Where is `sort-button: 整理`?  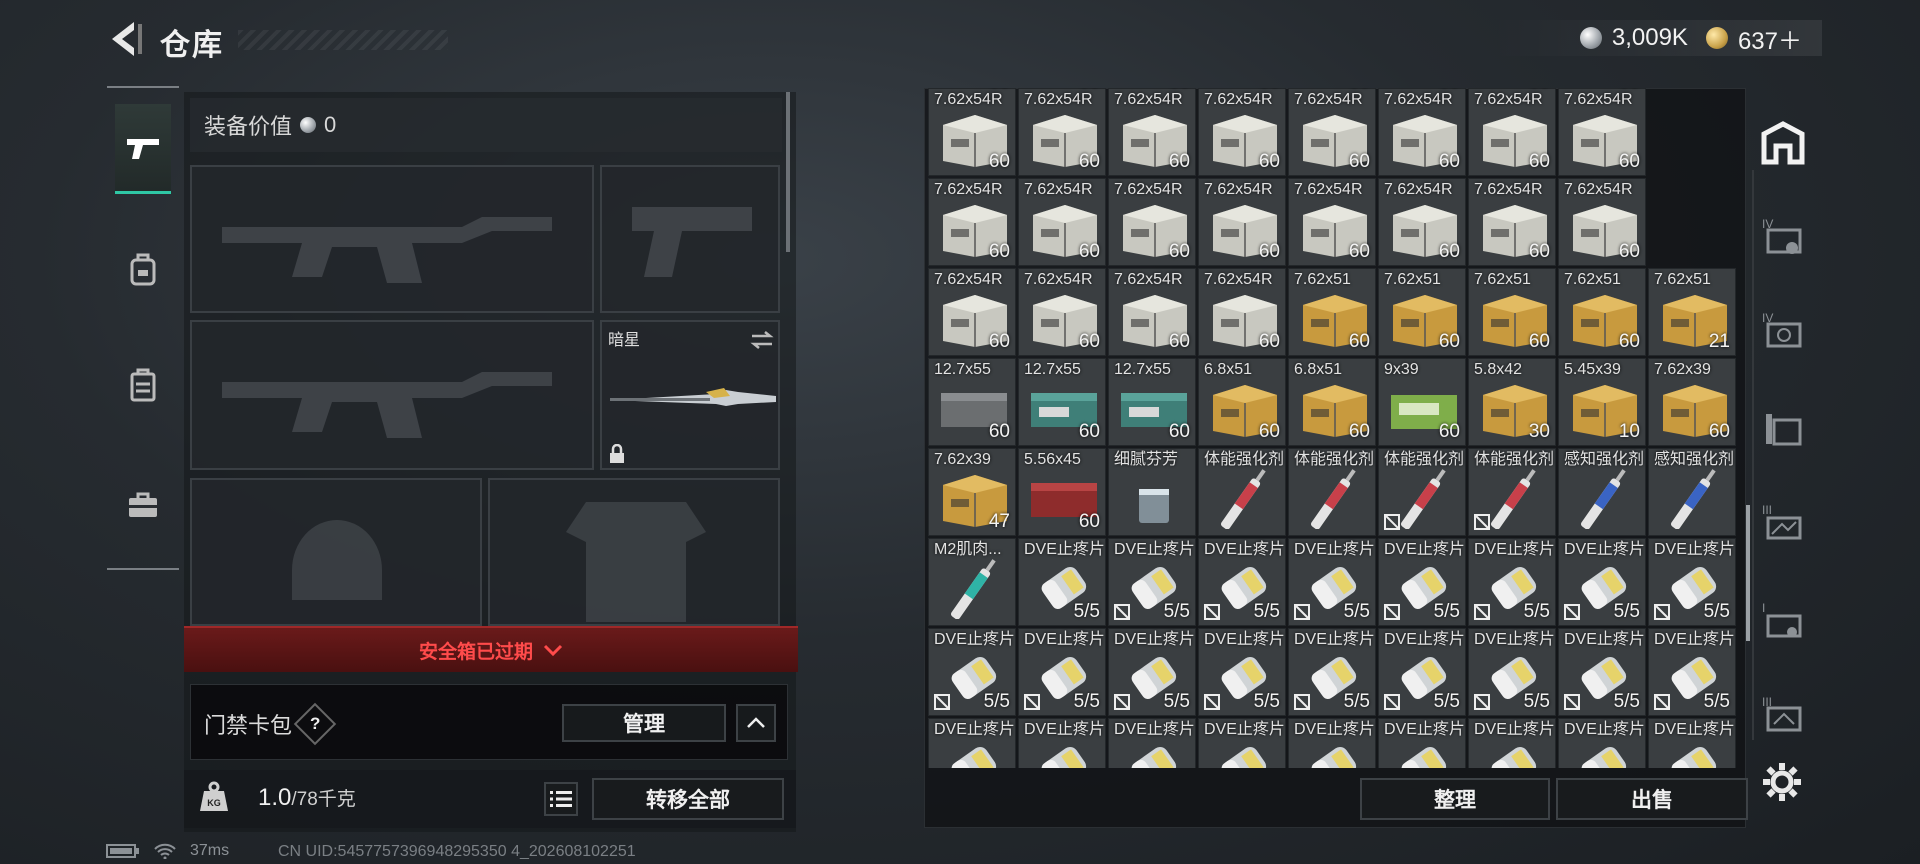
sort-button: 整理 is located at coordinates (1455, 799).